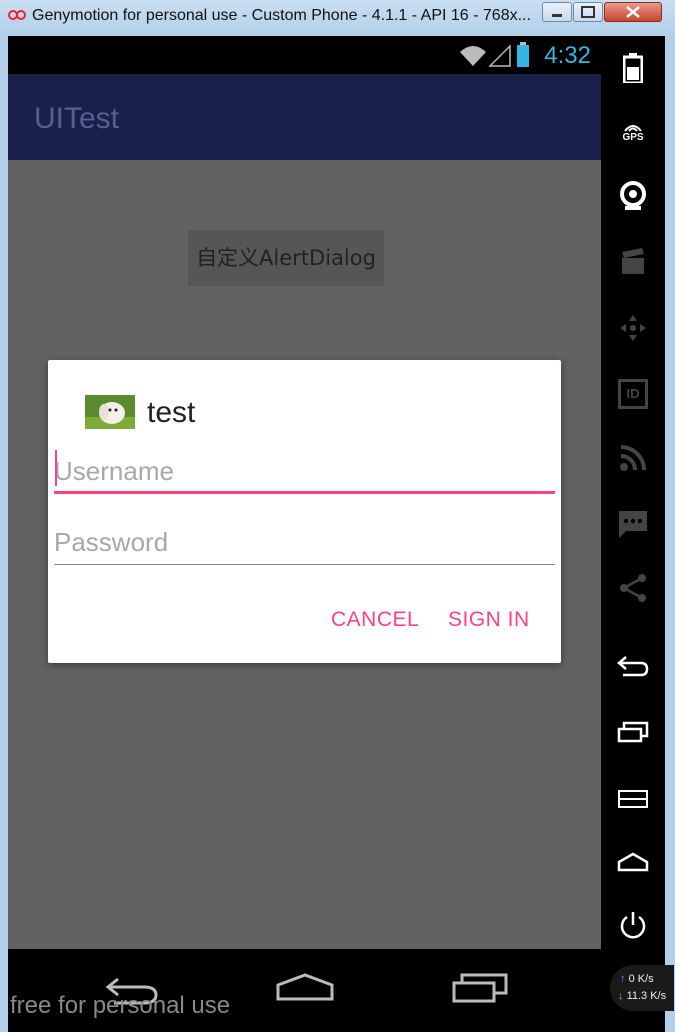  I want to click on window-frame-right, so click(670, 534).